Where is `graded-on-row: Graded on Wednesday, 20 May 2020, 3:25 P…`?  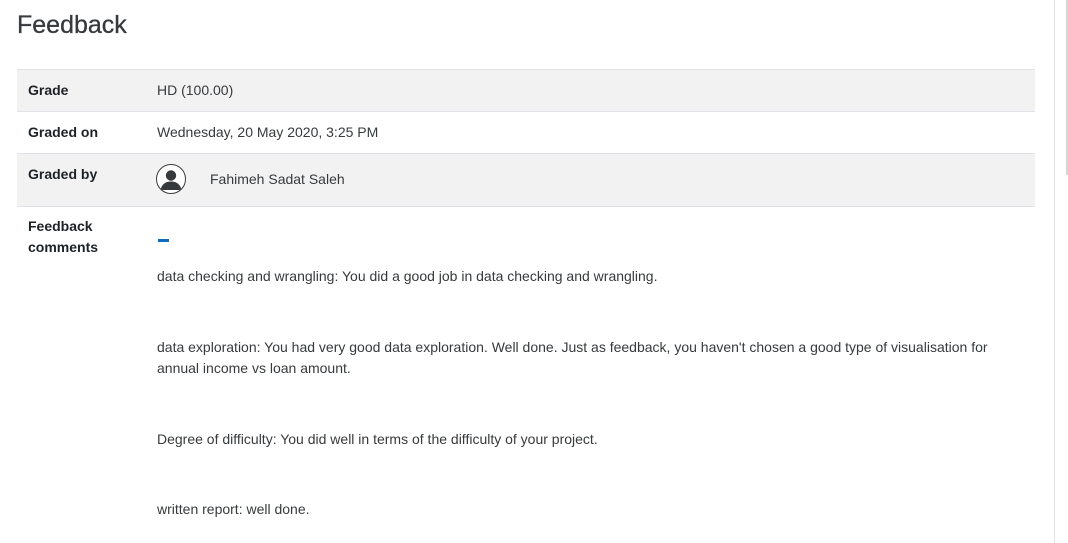 graded-on-row: Graded on Wednesday, 20 May 2020, 3:25 P… is located at coordinates (526, 133).